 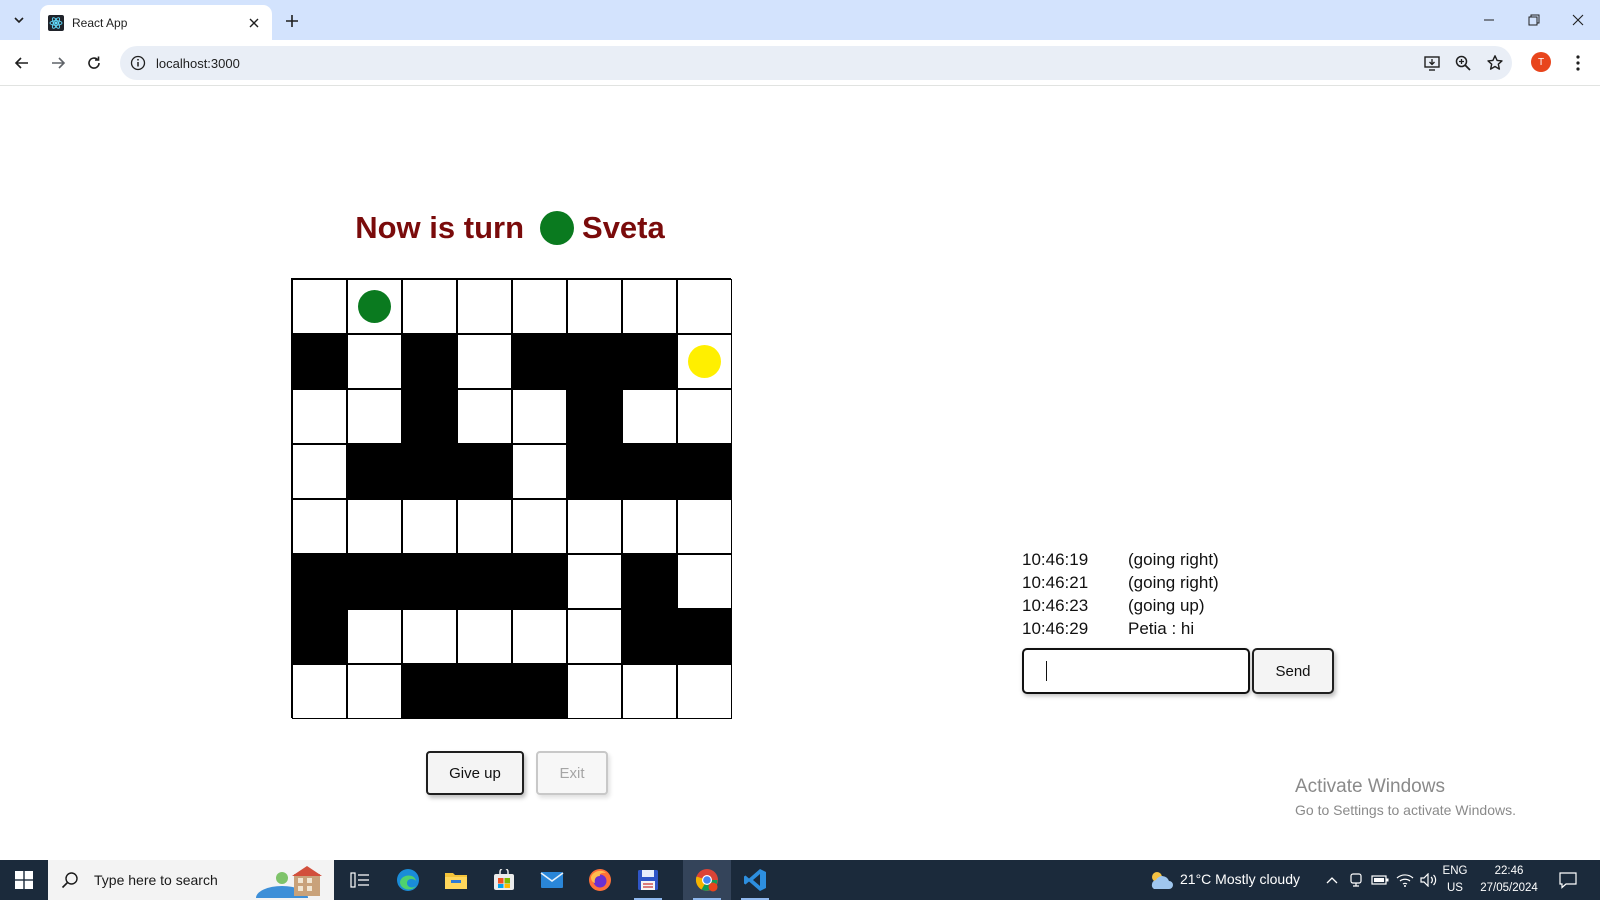 I want to click on edge-browser-icon, so click(x=408, y=880).